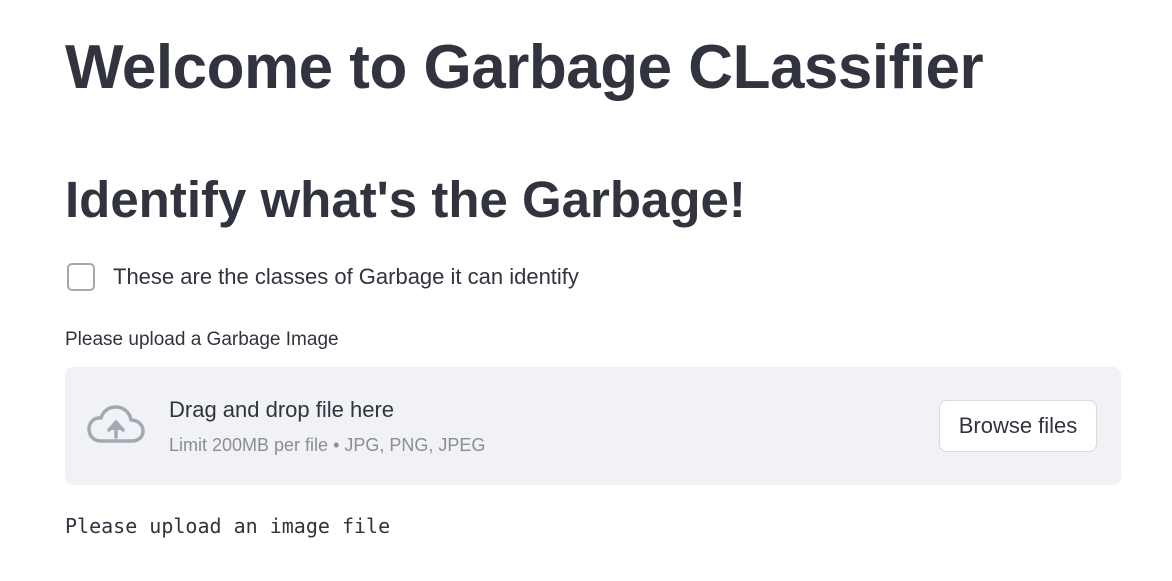  What do you see at coordinates (524, 67) in the screenshot?
I see `page-title: Welcome to Garbage CLassifier` at bounding box center [524, 67].